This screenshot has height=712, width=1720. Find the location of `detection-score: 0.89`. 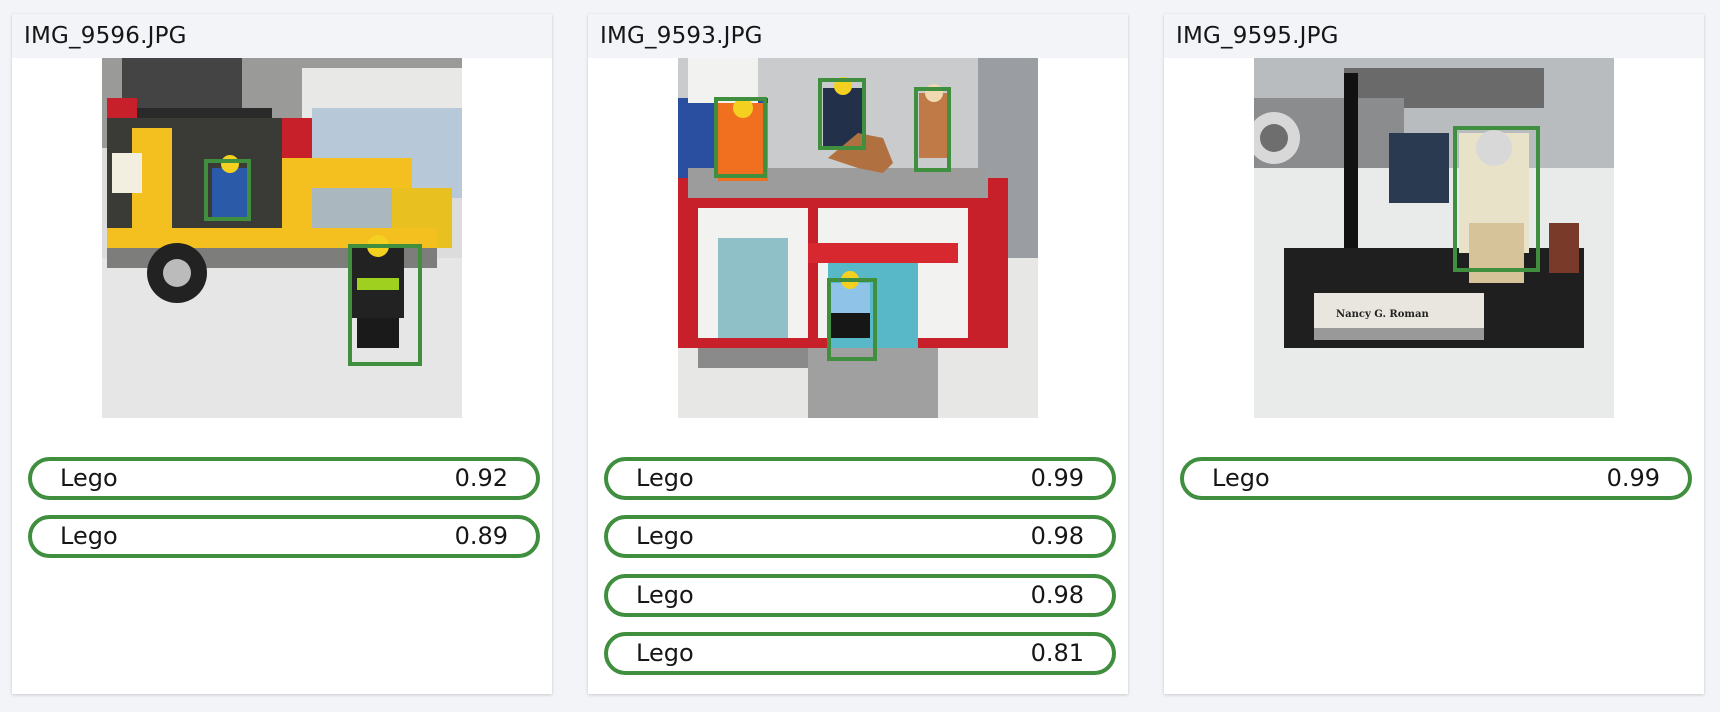

detection-score: 0.89 is located at coordinates (481, 536).